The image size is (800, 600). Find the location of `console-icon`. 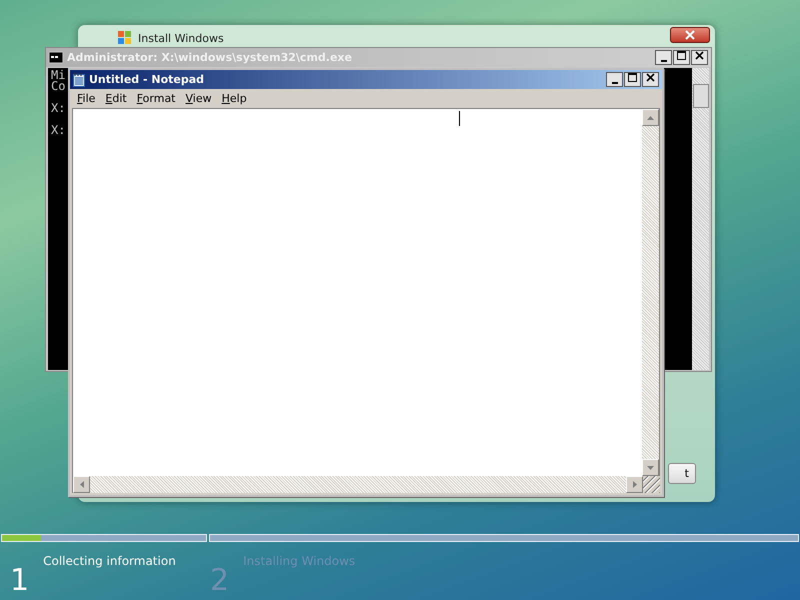

console-icon is located at coordinates (56, 57).